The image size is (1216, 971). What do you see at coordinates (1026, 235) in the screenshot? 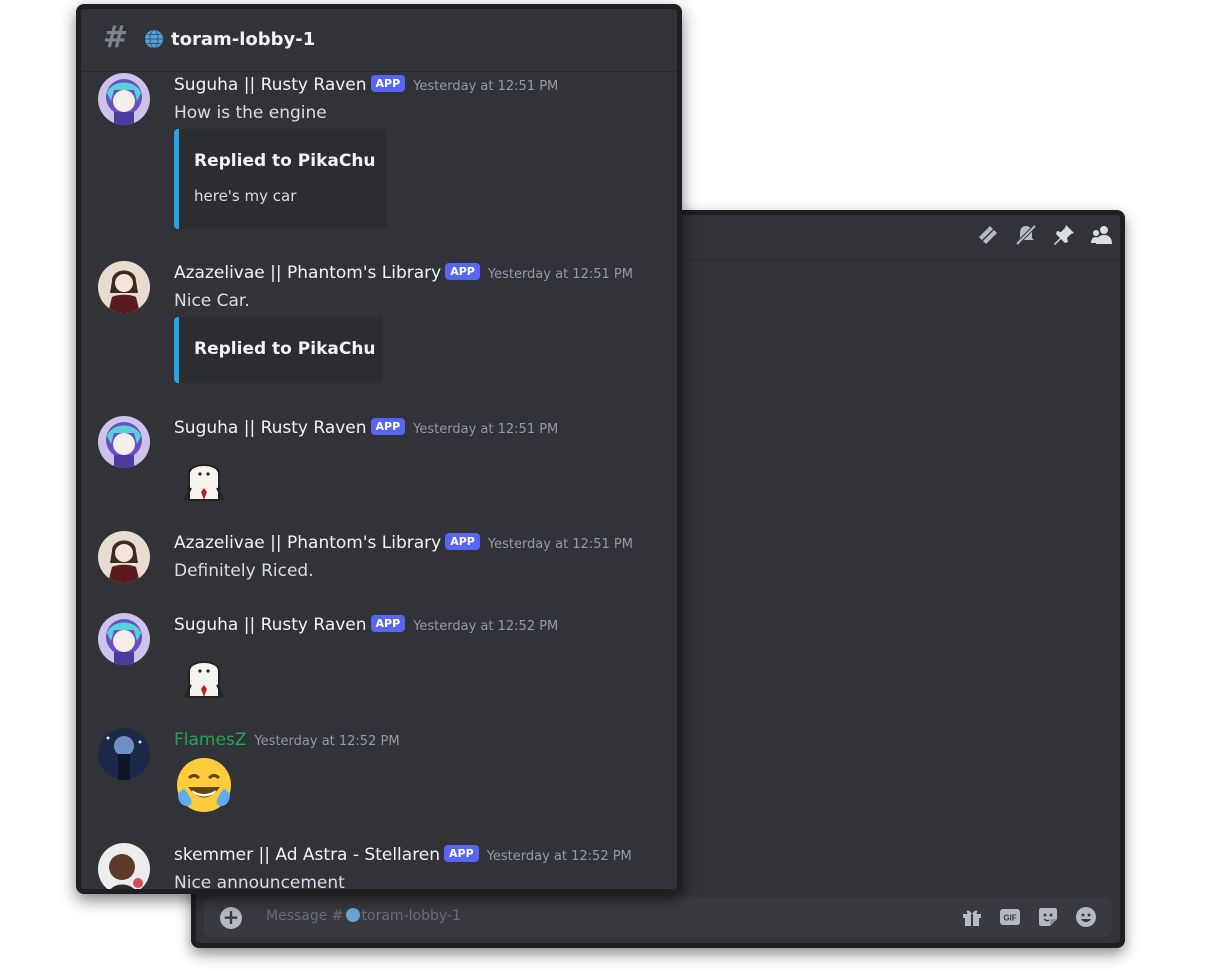
I see `muted-bell-icon` at bounding box center [1026, 235].